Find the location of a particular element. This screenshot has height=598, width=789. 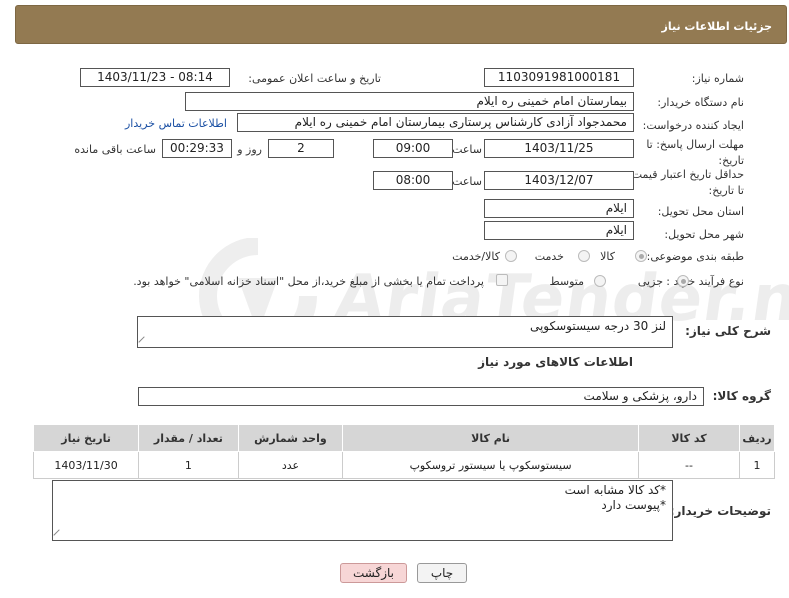

cell-qty: 1 is located at coordinates (188, 465).